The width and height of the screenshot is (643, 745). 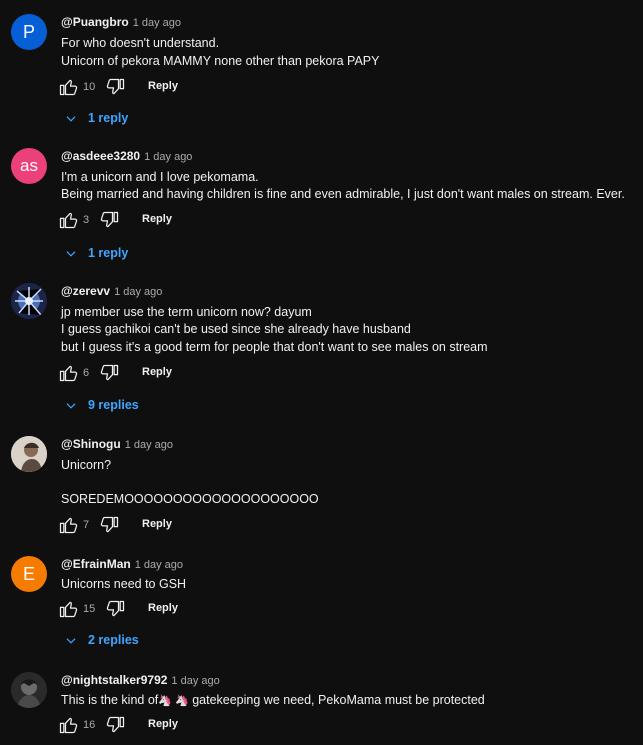 I want to click on author-name: @Shinogu, so click(x=91, y=444).